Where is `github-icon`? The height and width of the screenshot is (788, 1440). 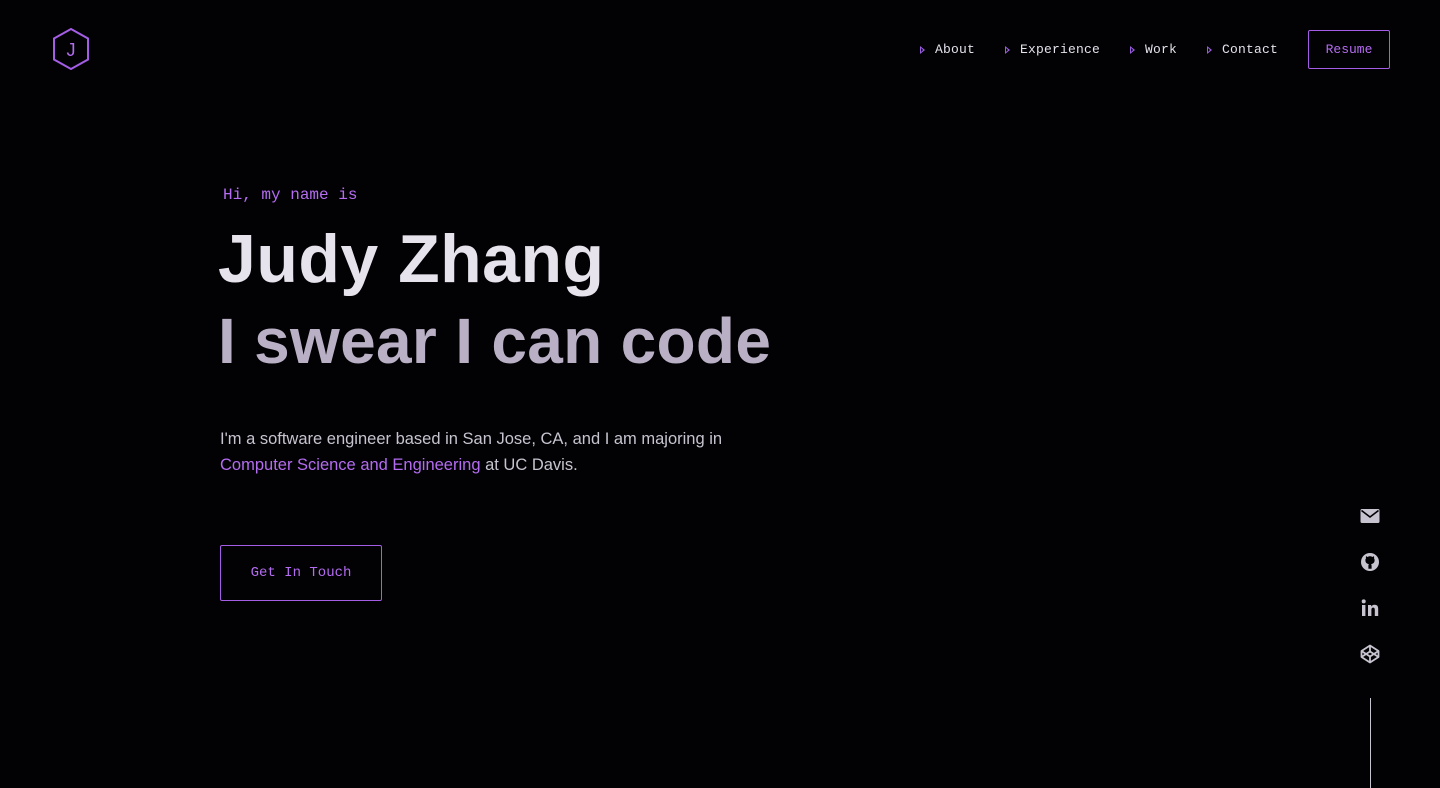 github-icon is located at coordinates (1370, 562).